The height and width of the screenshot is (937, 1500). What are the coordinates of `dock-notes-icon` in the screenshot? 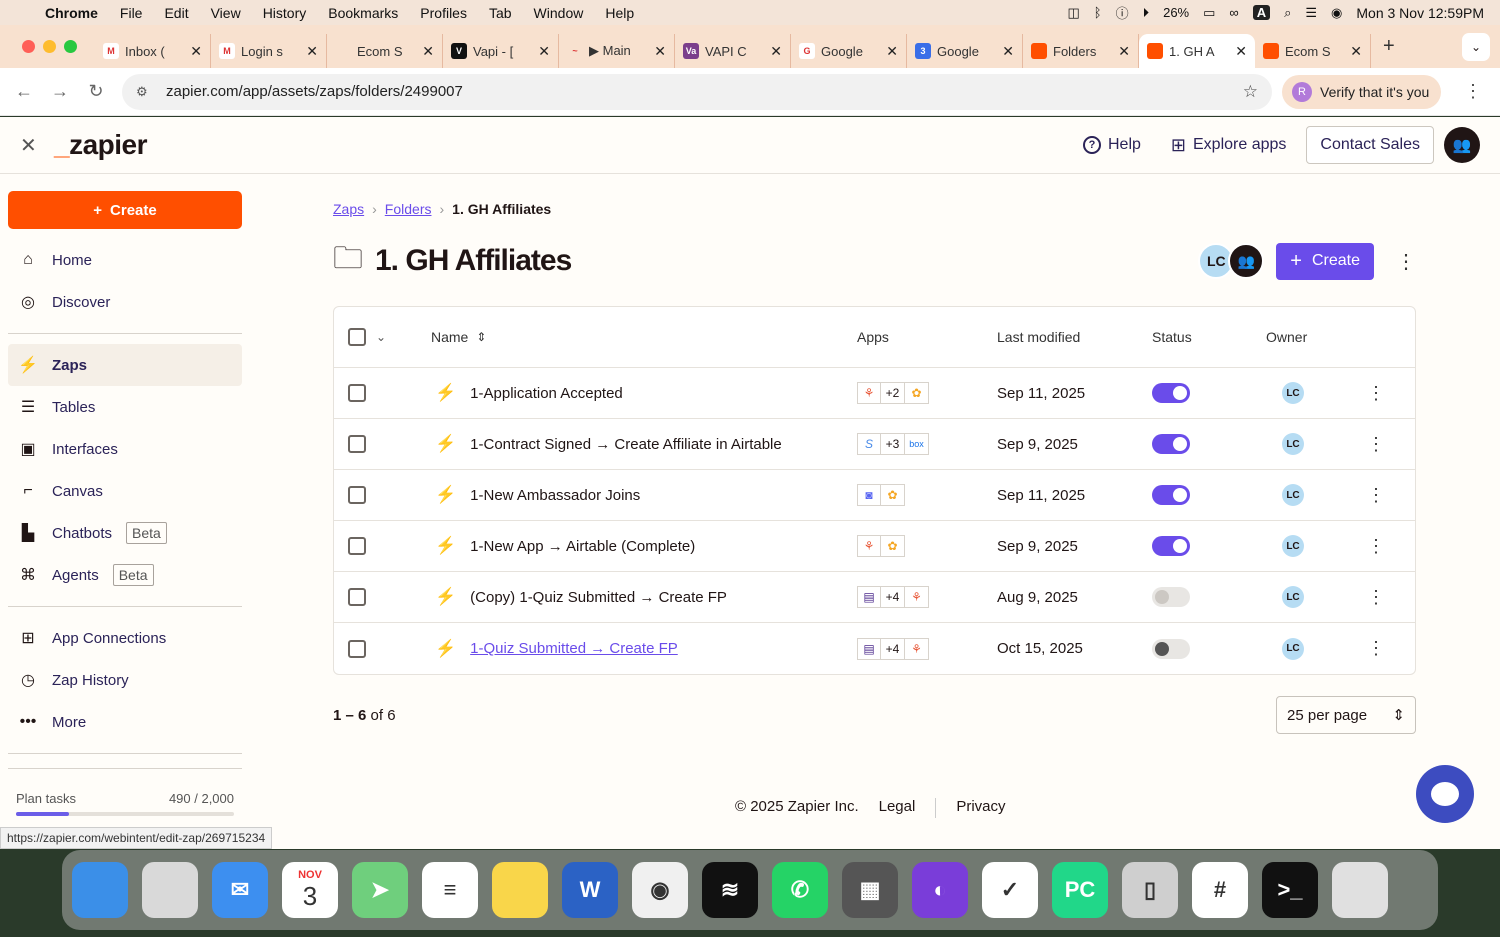 It's located at (520, 890).